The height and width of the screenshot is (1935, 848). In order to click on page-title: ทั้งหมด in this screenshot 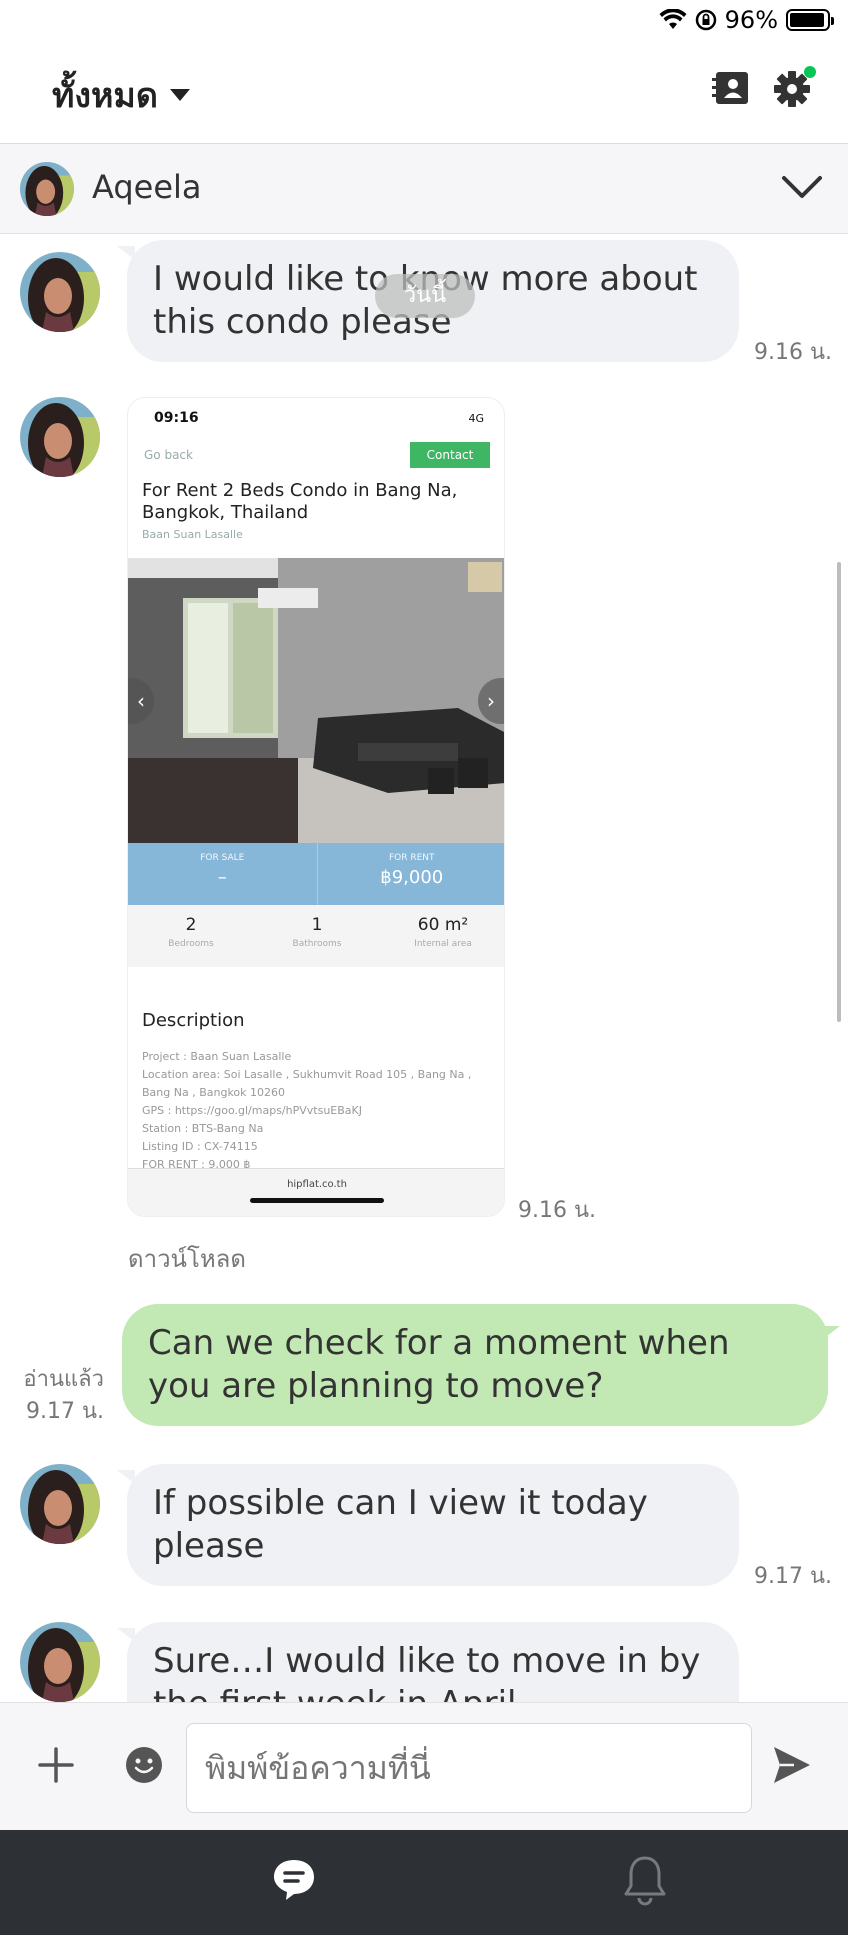, I will do `click(105, 96)`.